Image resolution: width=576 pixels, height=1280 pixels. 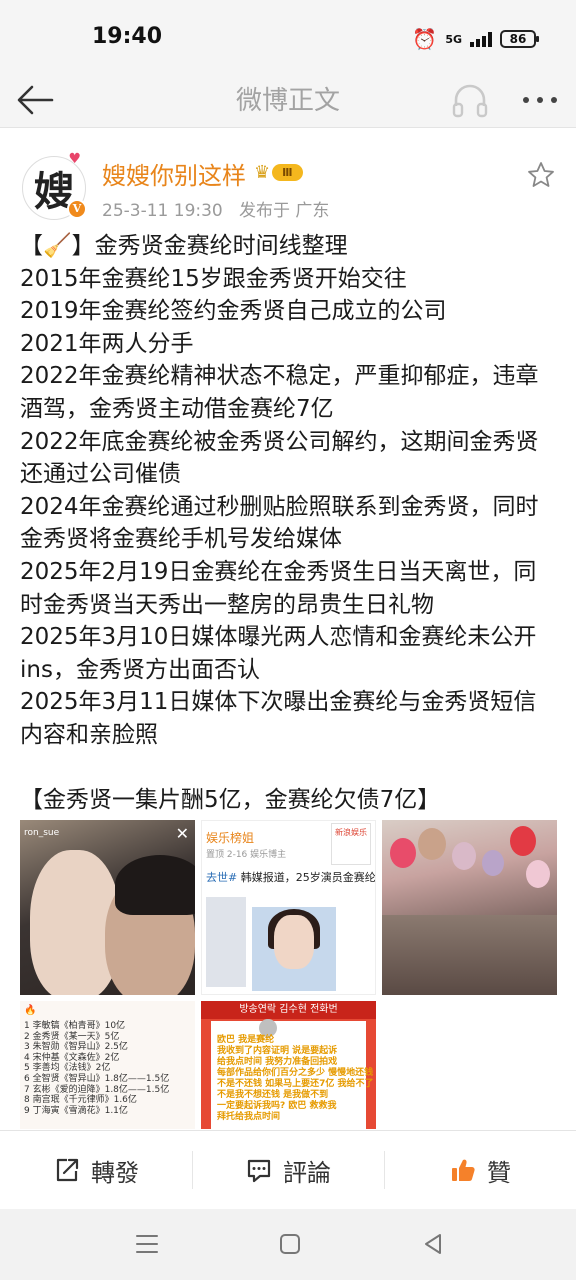 What do you see at coordinates (177, 408) in the screenshot?
I see `post-line: 酒驾，金秀贤主动借金赛纶7亿` at bounding box center [177, 408].